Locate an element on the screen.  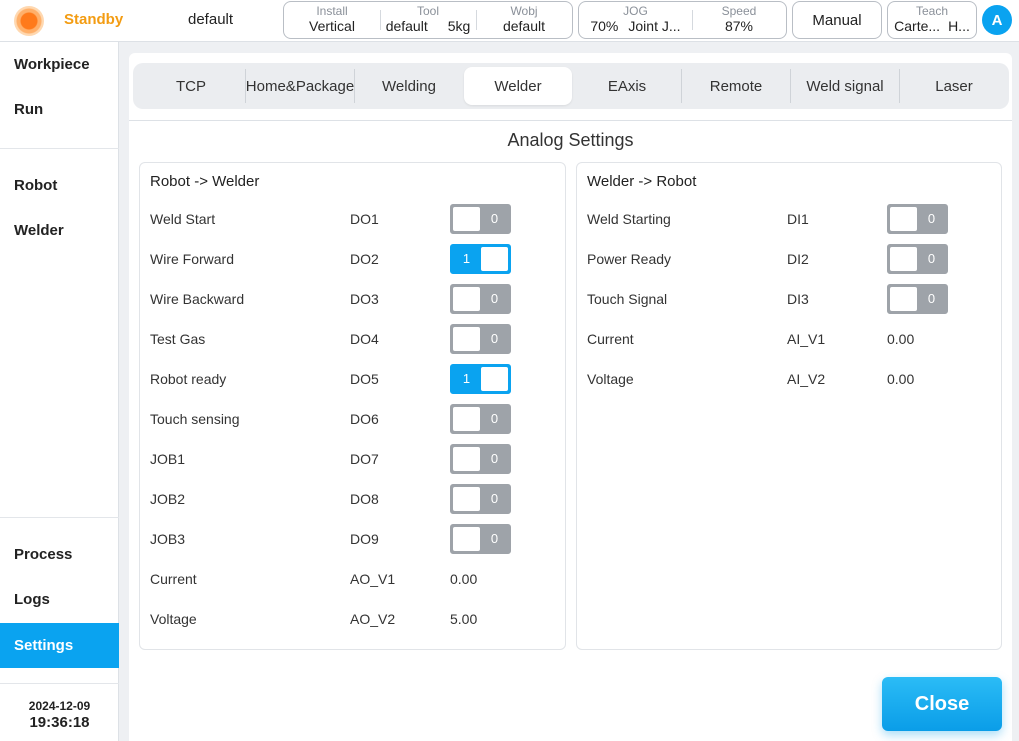
tab-remote: Remote is located at coordinates (736, 86).